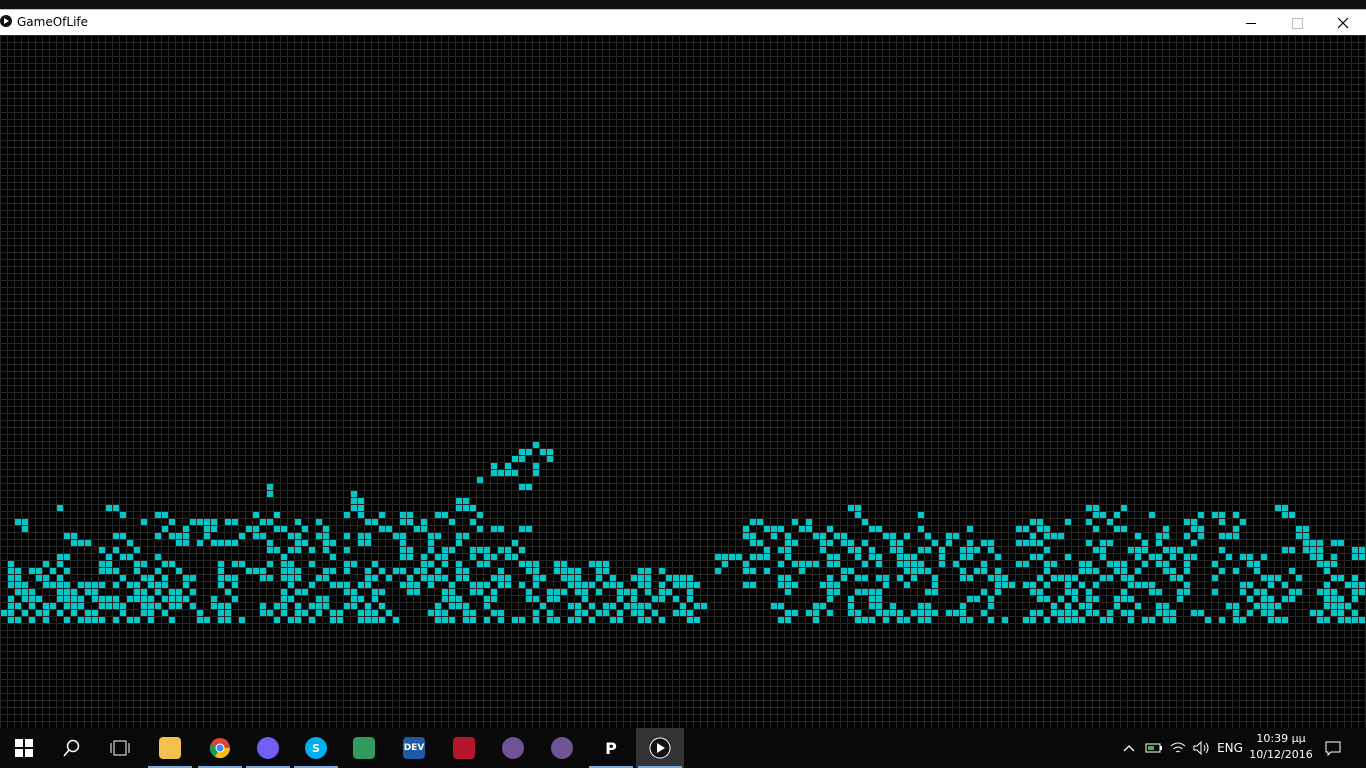 The height and width of the screenshot is (768, 1366). What do you see at coordinates (24, 748) in the screenshot?
I see `start-button` at bounding box center [24, 748].